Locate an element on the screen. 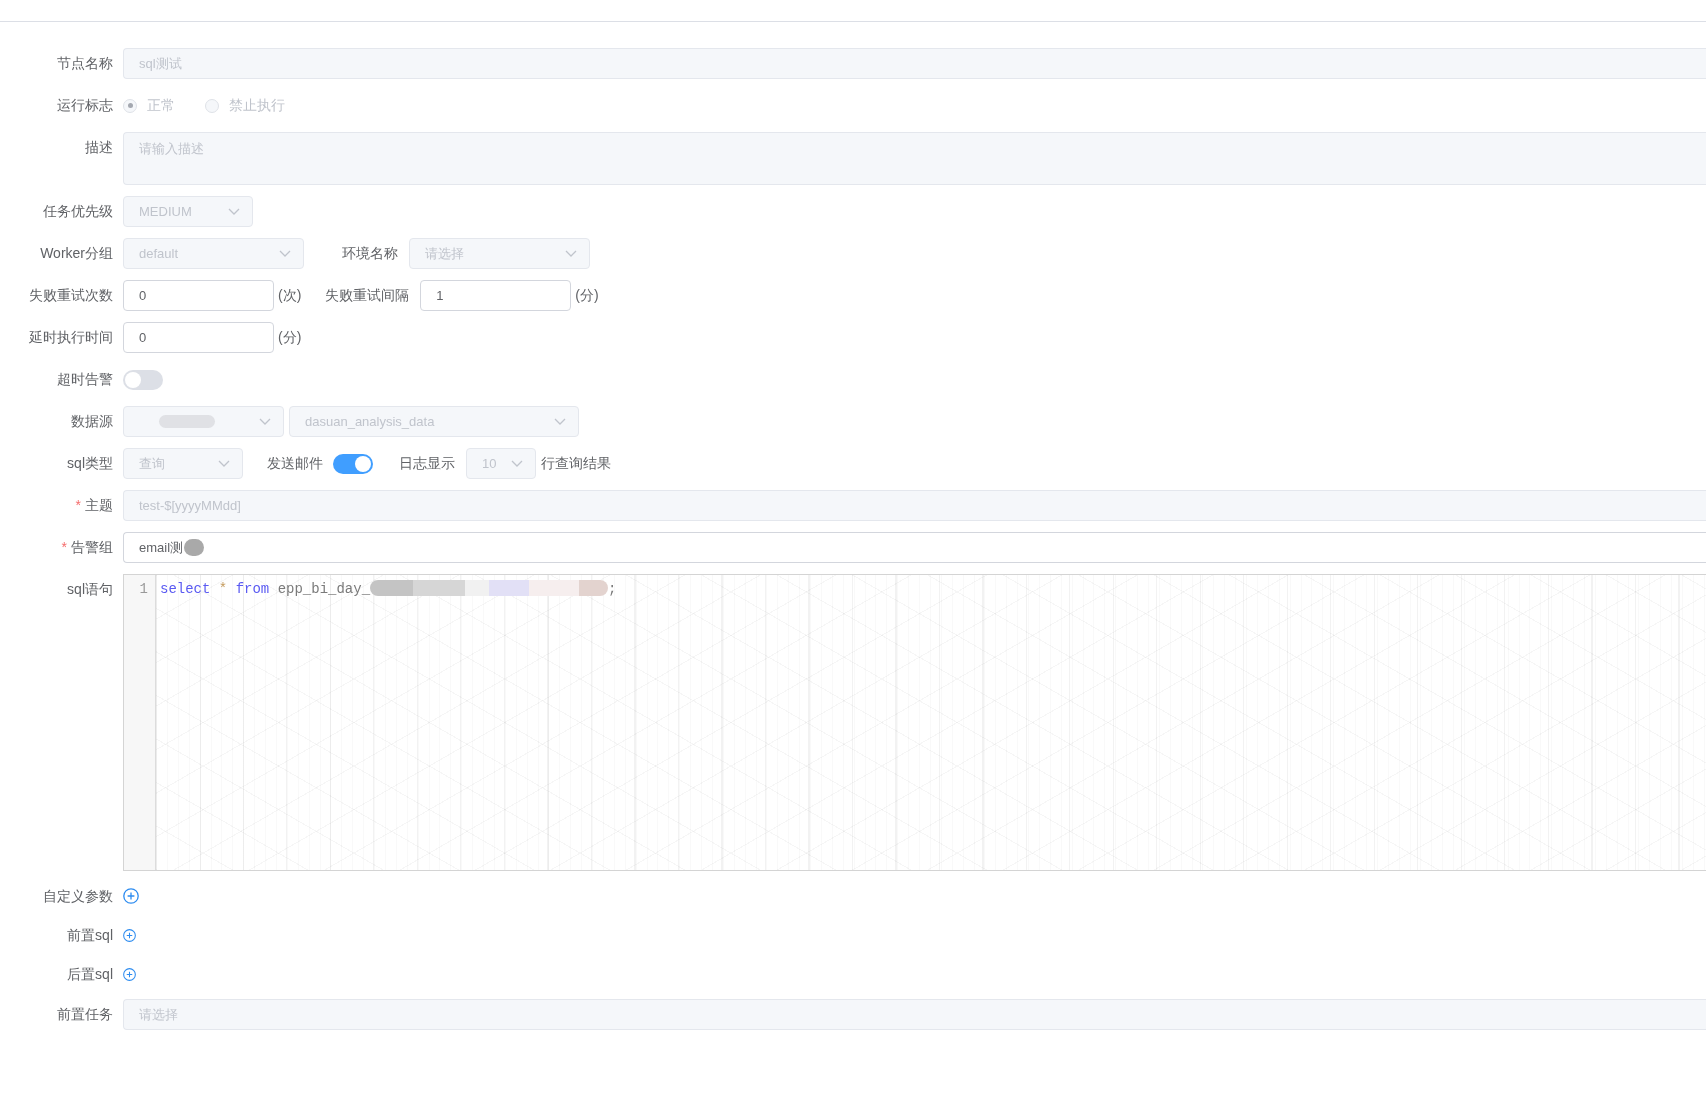 This screenshot has width=1706, height=1110. unit-label: (次) is located at coordinates (290, 295).